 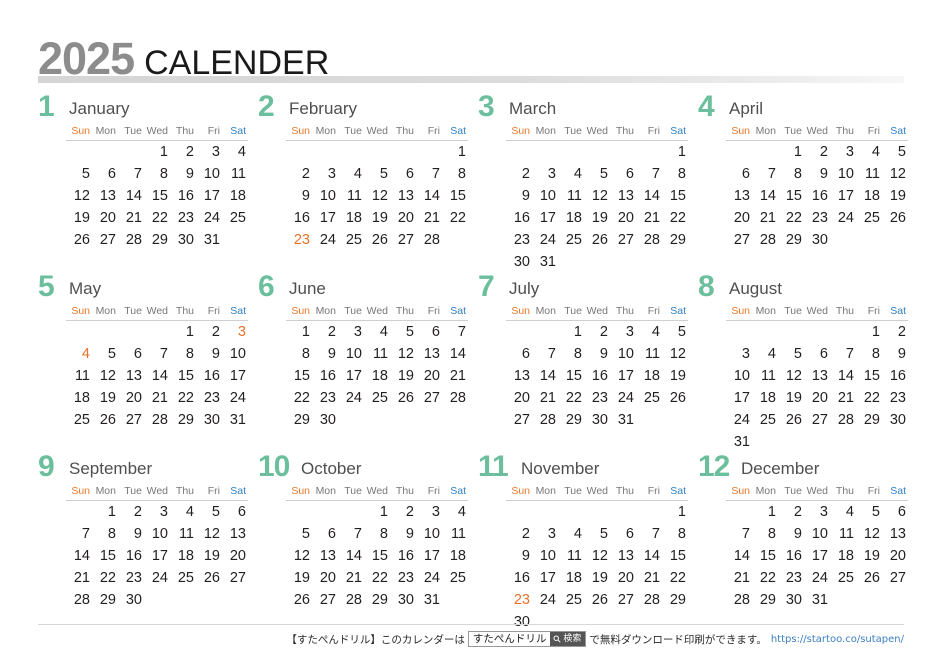 What do you see at coordinates (599, 556) in the screenshot?
I see `day-cell: 12` at bounding box center [599, 556].